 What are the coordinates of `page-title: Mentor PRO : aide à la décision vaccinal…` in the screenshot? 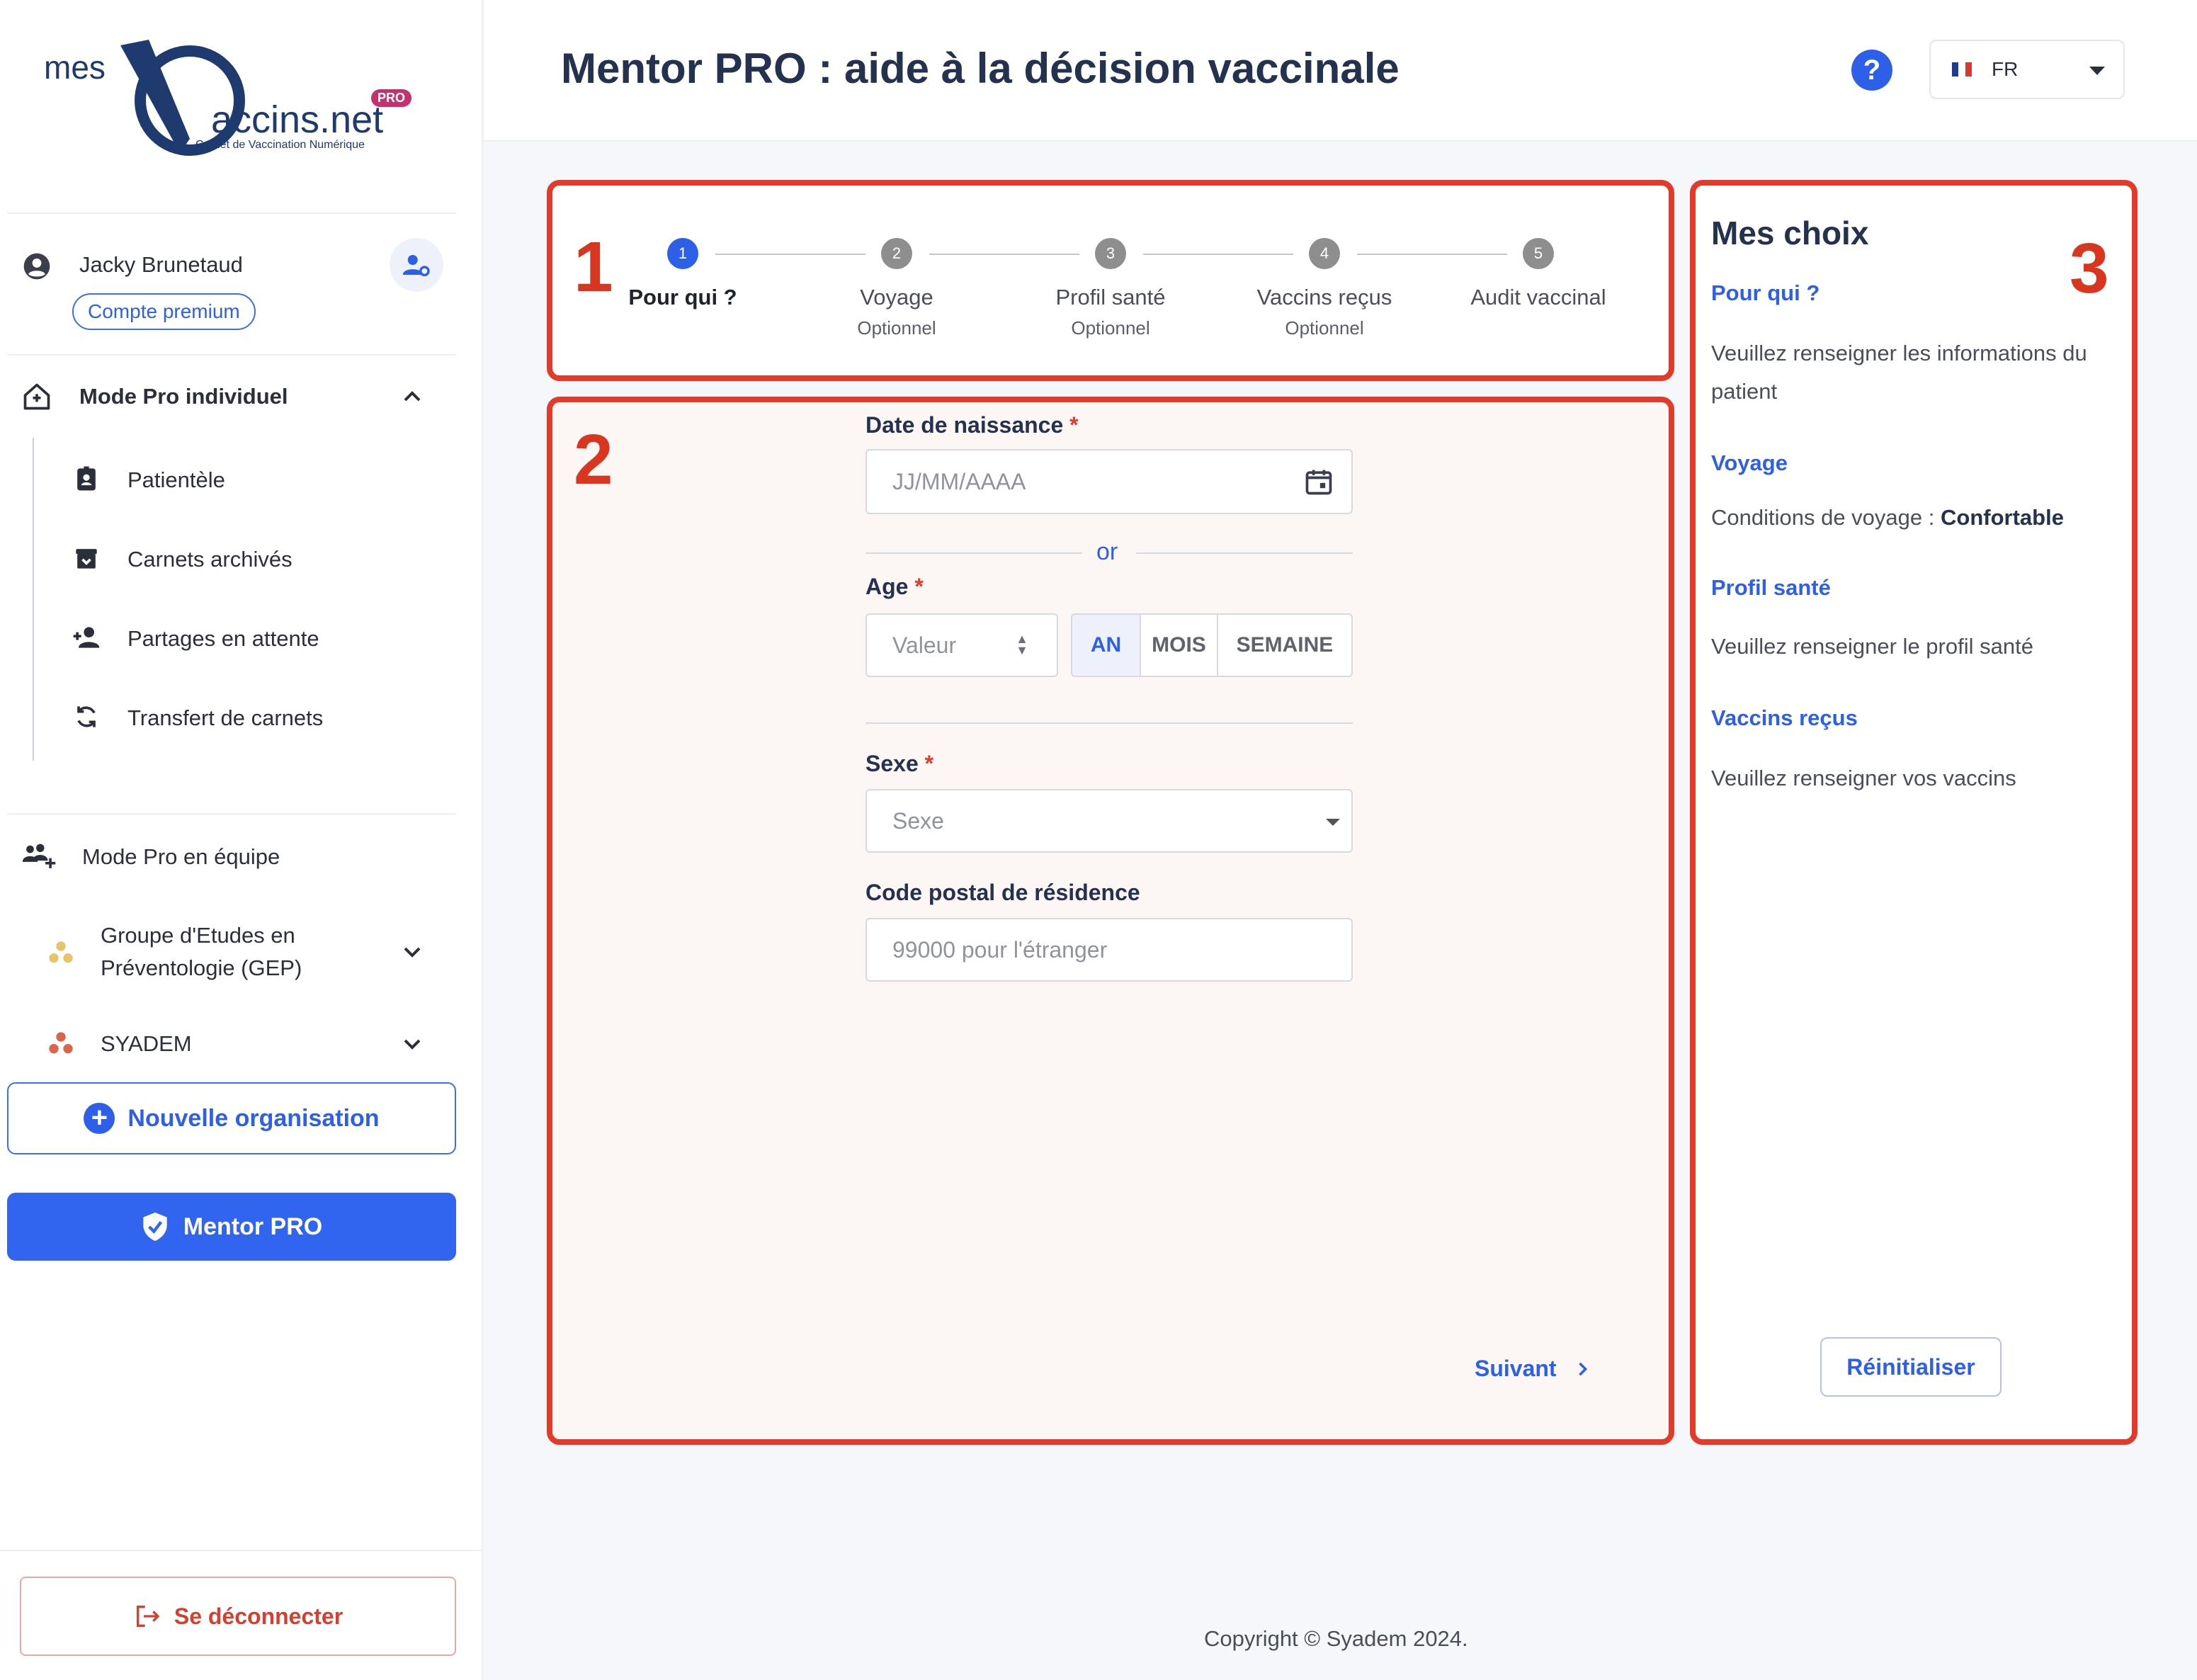 It's located at (980, 68).